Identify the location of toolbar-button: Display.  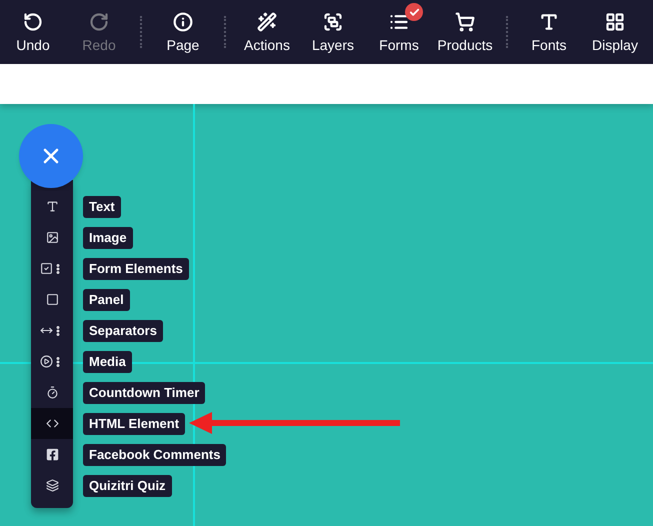
(615, 32).